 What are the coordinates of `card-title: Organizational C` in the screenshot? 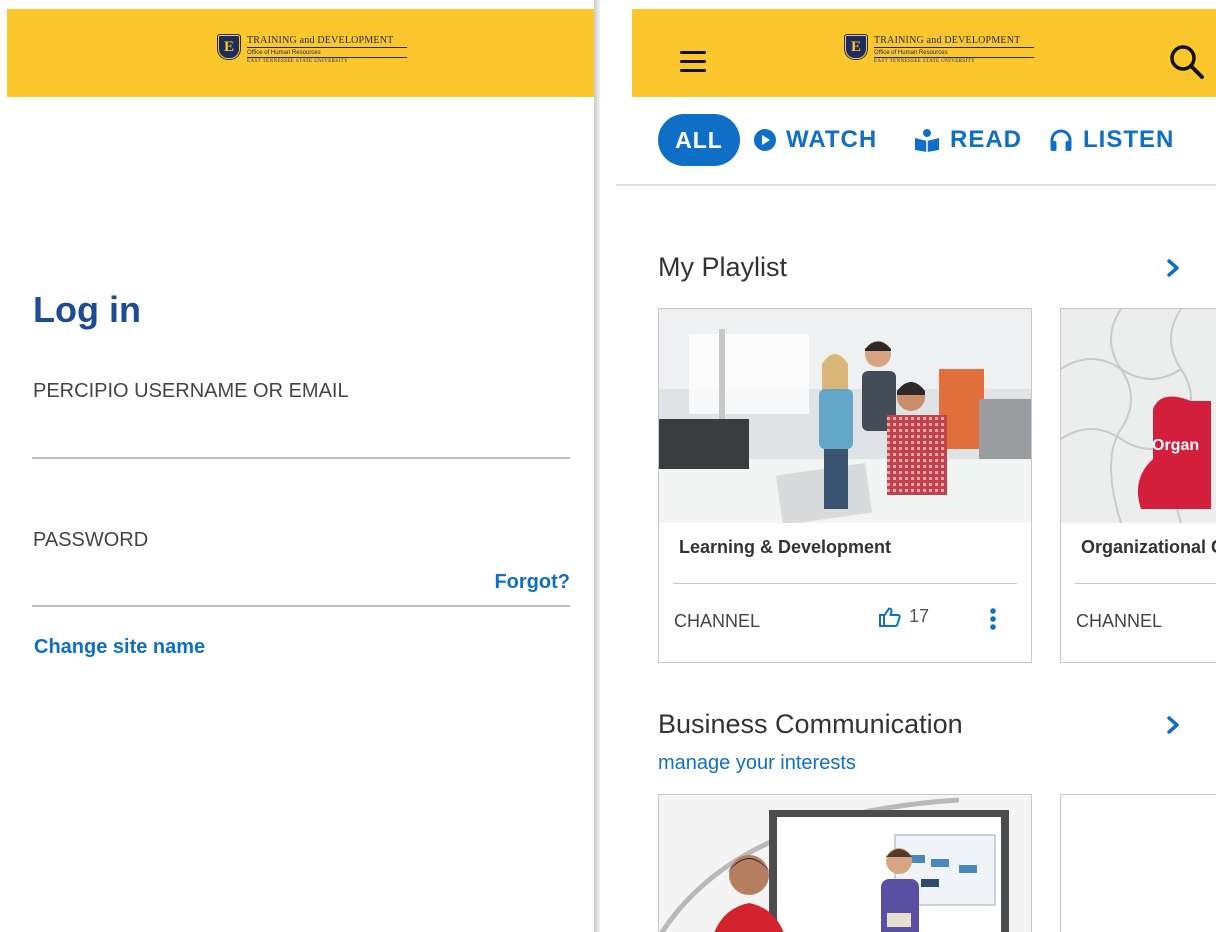 It's located at (1148, 547).